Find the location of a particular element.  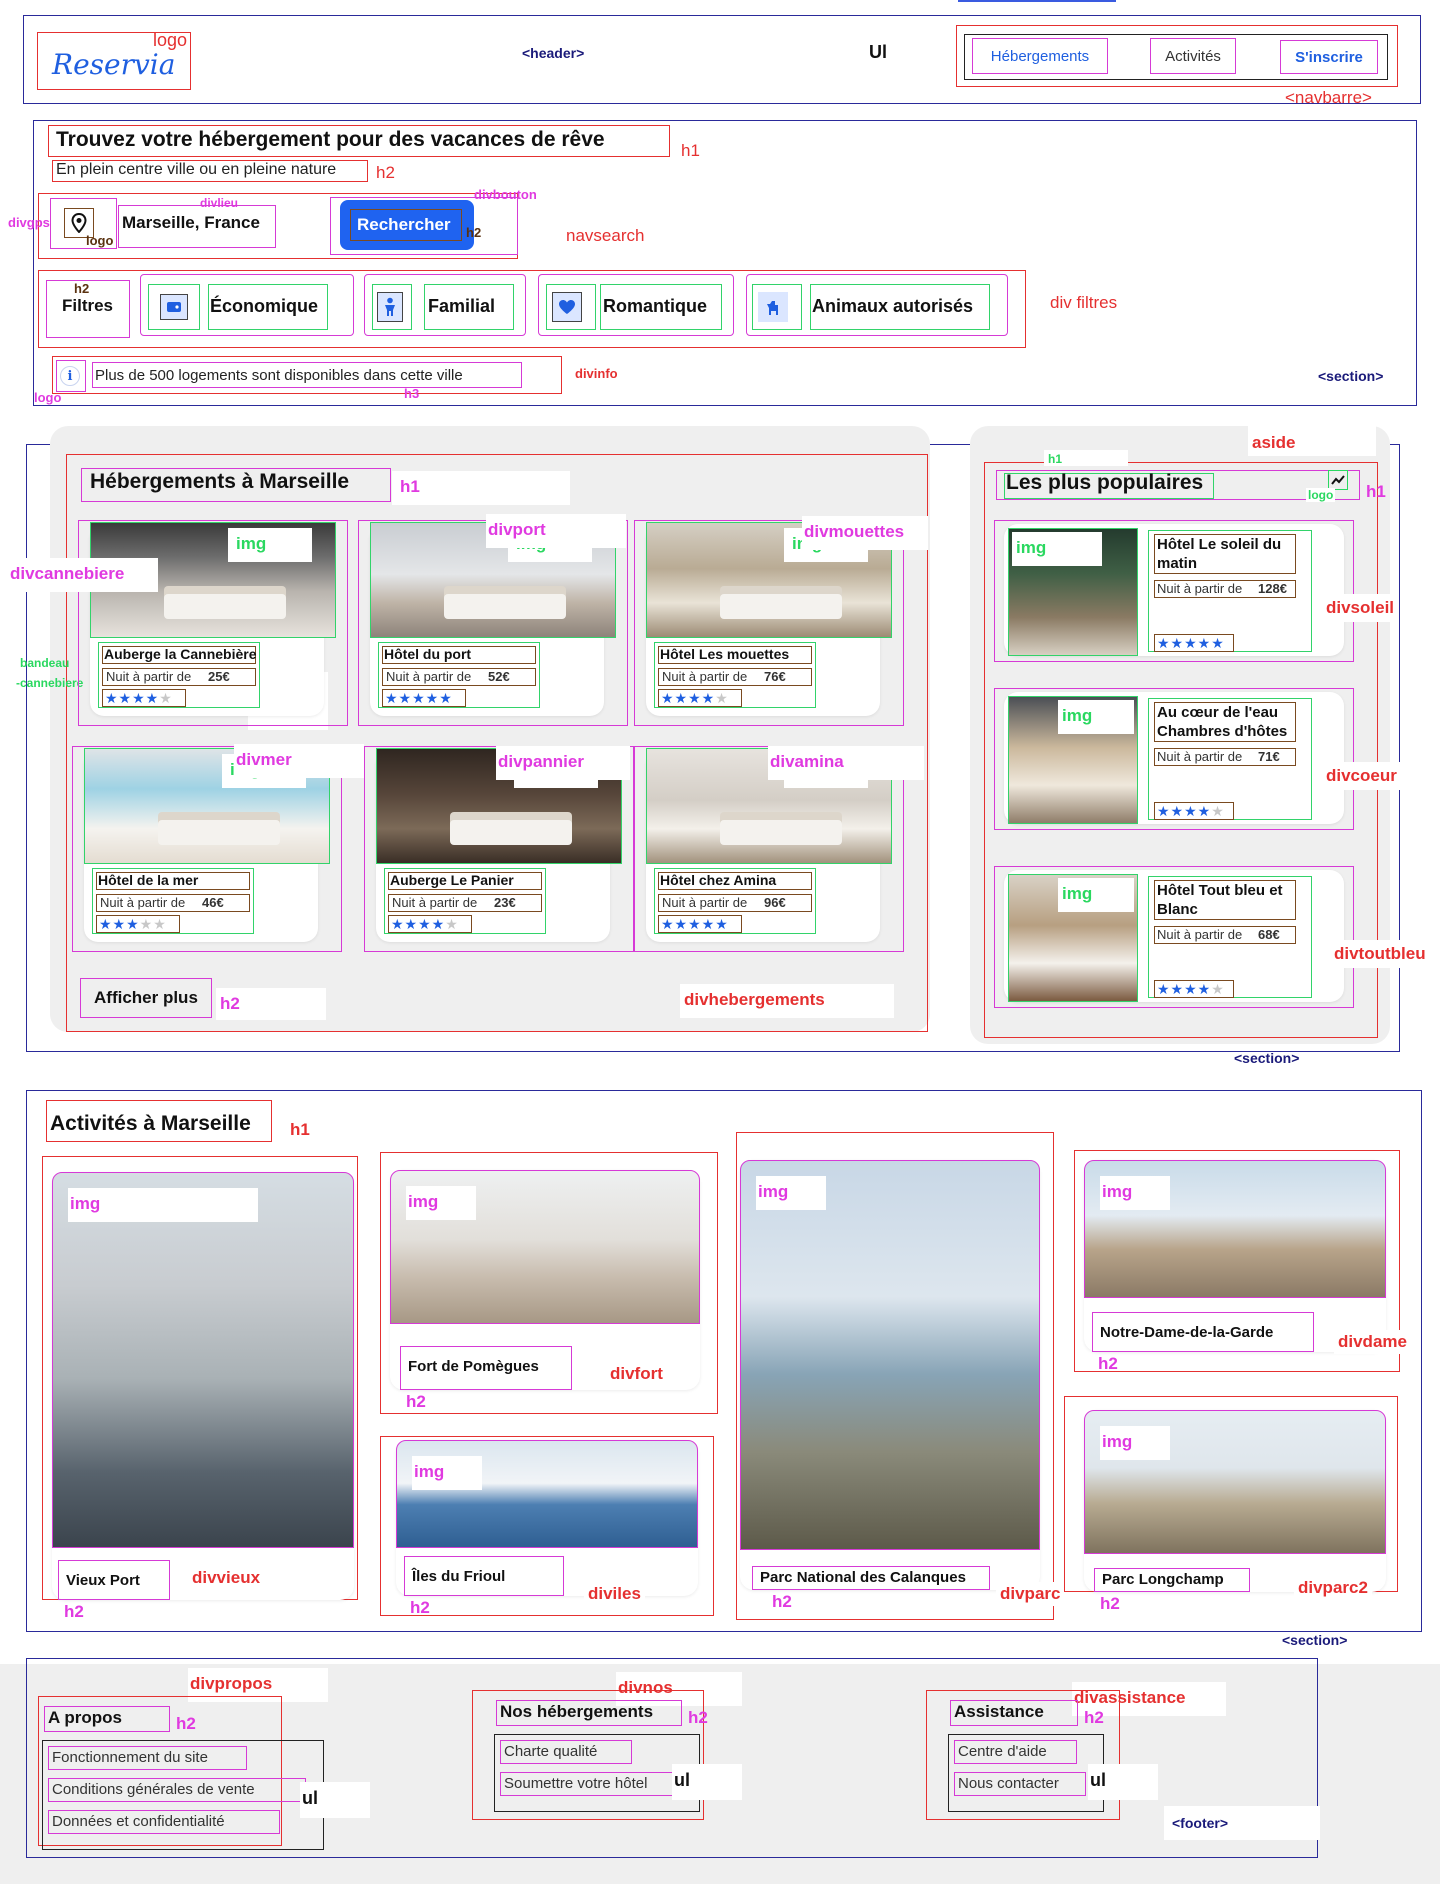

nav-hebergements-label: Hébergements is located at coordinates (1040, 56).